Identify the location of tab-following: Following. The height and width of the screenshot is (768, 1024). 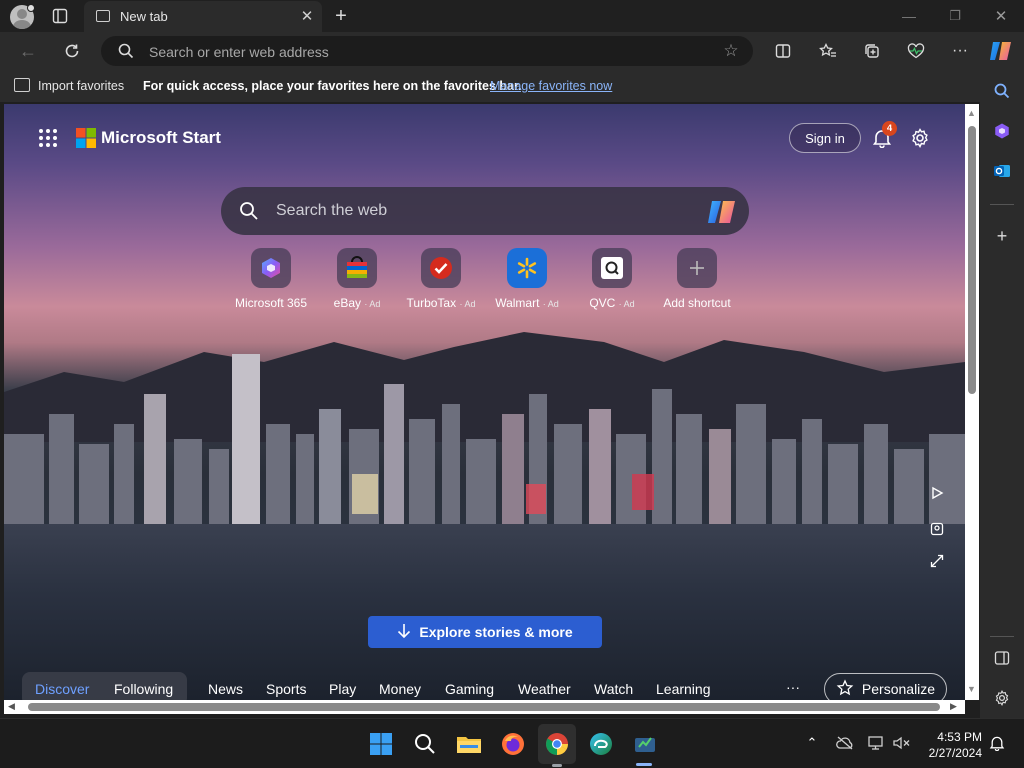
(143, 689).